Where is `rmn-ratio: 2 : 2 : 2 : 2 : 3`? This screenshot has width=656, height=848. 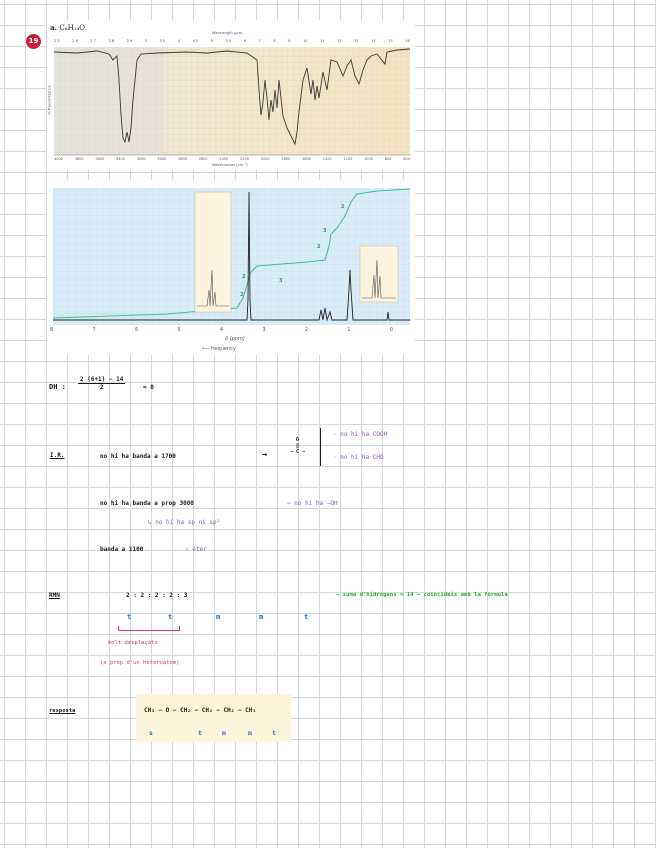
rmn-ratio: 2 : 2 : 2 : 2 : 3 is located at coordinates (157, 595).